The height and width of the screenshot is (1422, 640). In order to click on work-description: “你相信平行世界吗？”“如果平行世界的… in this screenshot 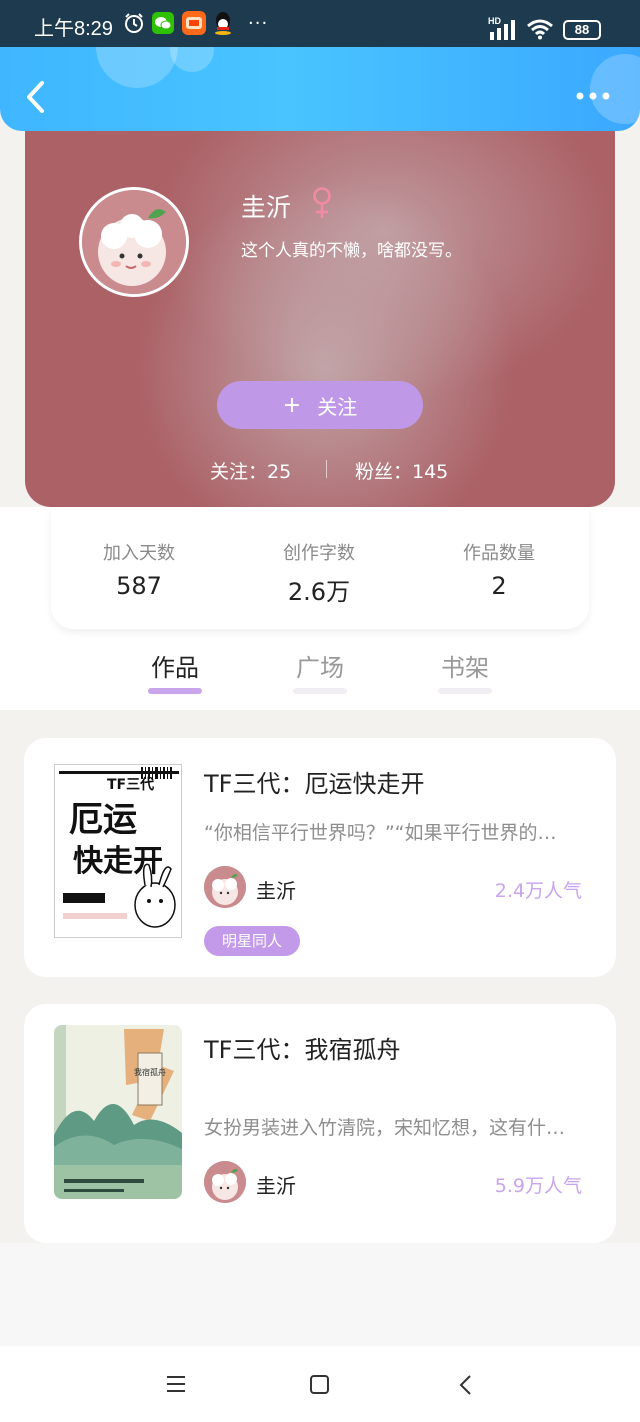, I will do `click(380, 833)`.